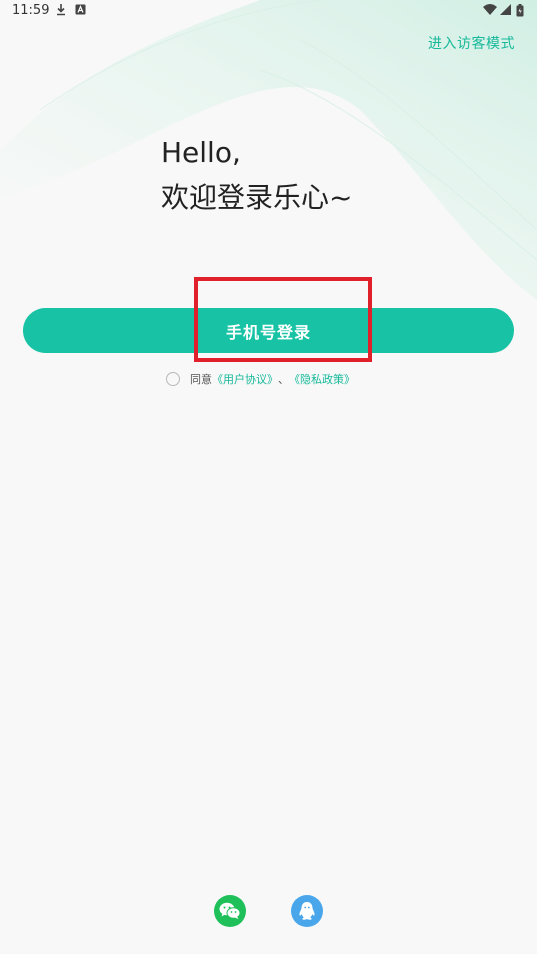  I want to click on greeting-welcome: 欢迎登录乐心~, so click(257, 197).